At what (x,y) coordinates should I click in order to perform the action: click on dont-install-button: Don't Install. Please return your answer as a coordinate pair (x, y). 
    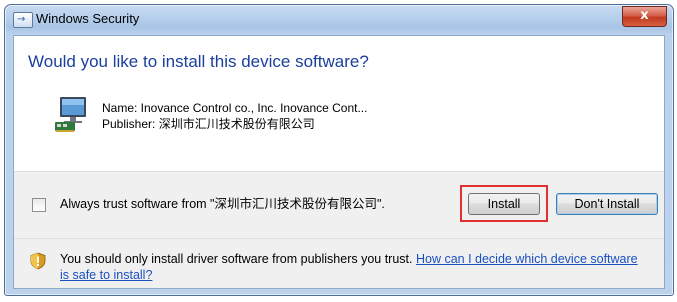
    Looking at the image, I should click on (607, 204).